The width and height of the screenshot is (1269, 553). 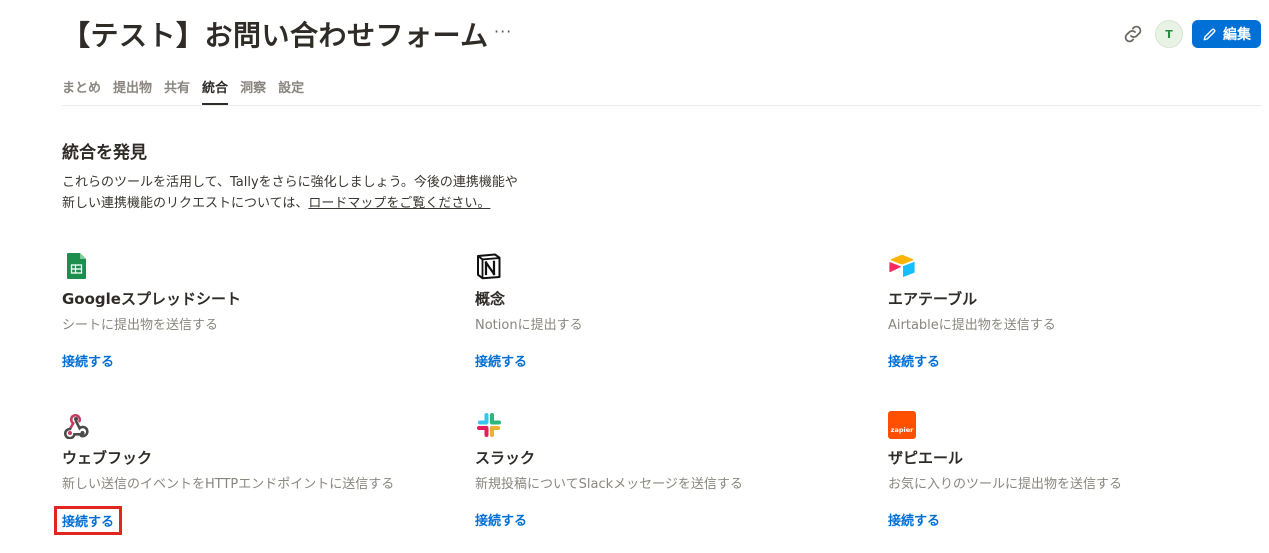 I want to click on slack-icon, so click(x=489, y=425).